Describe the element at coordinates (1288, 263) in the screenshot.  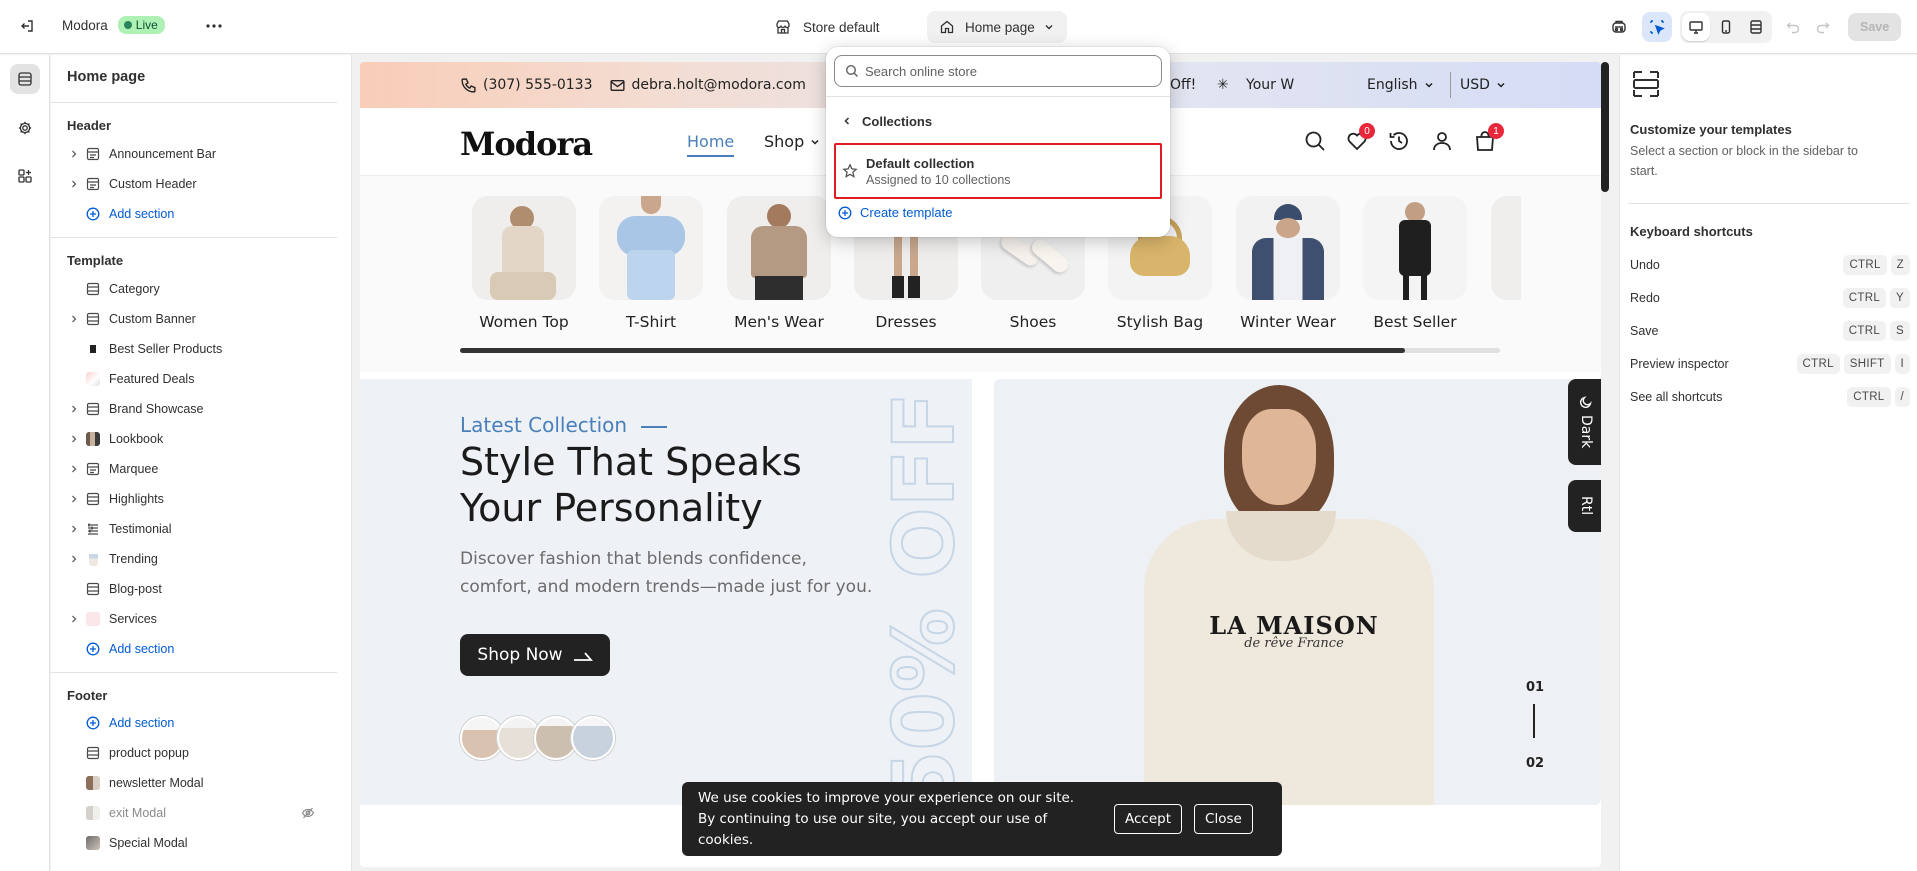
I see `category-item: Winter Wear` at that location.